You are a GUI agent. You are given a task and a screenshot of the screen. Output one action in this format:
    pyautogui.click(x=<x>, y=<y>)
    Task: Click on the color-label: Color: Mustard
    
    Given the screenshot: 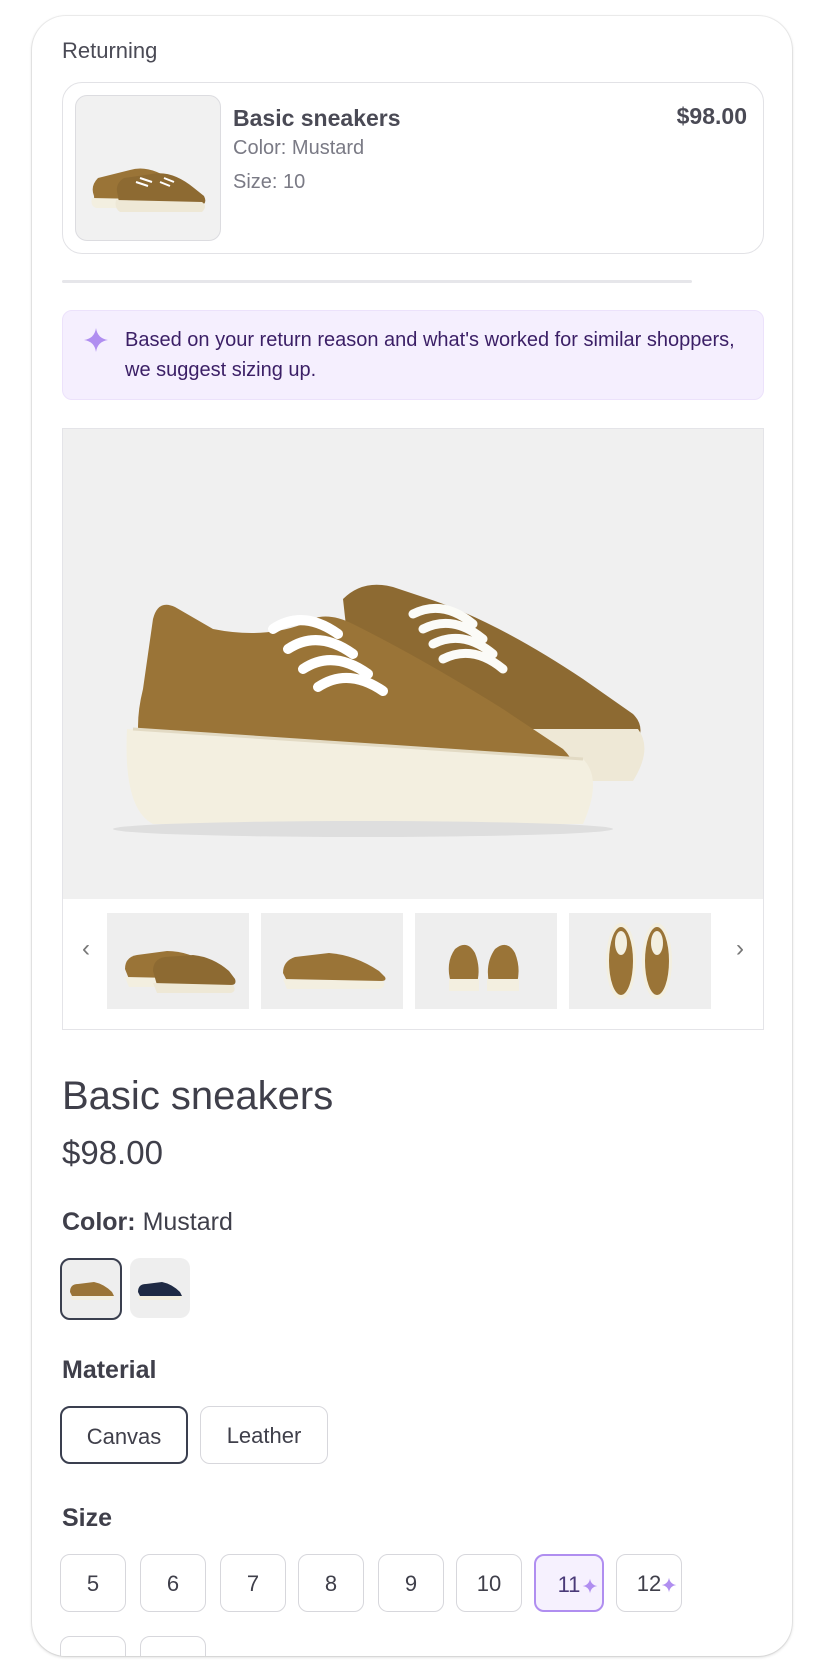 What is the action you would take?
    pyautogui.click(x=147, y=1222)
    